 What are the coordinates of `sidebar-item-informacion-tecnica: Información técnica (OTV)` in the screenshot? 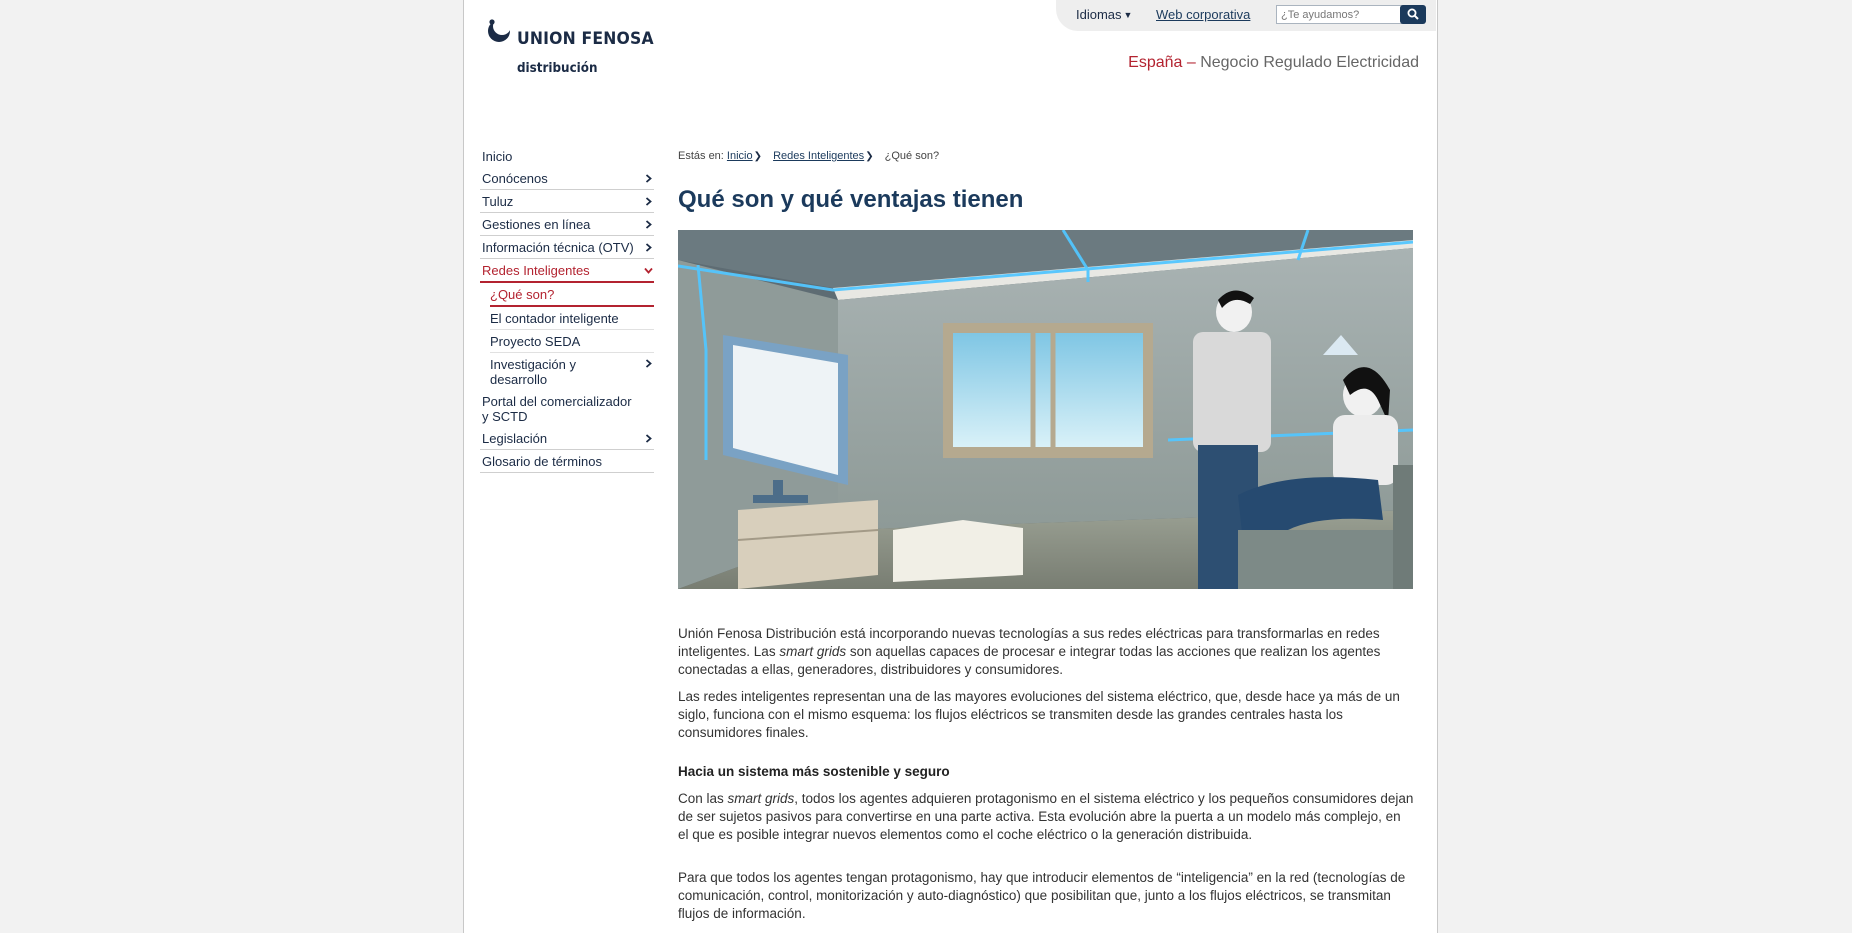 It's located at (567, 247).